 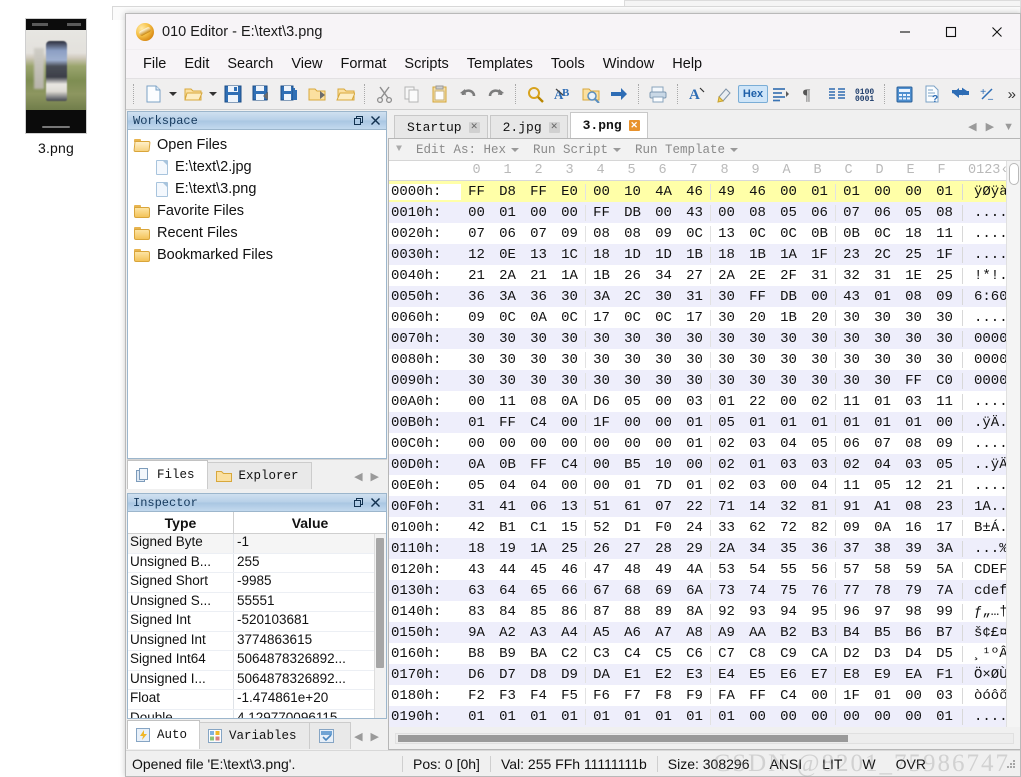 What do you see at coordinates (819, 444) in the screenshot?
I see `hex-byte: 05` at bounding box center [819, 444].